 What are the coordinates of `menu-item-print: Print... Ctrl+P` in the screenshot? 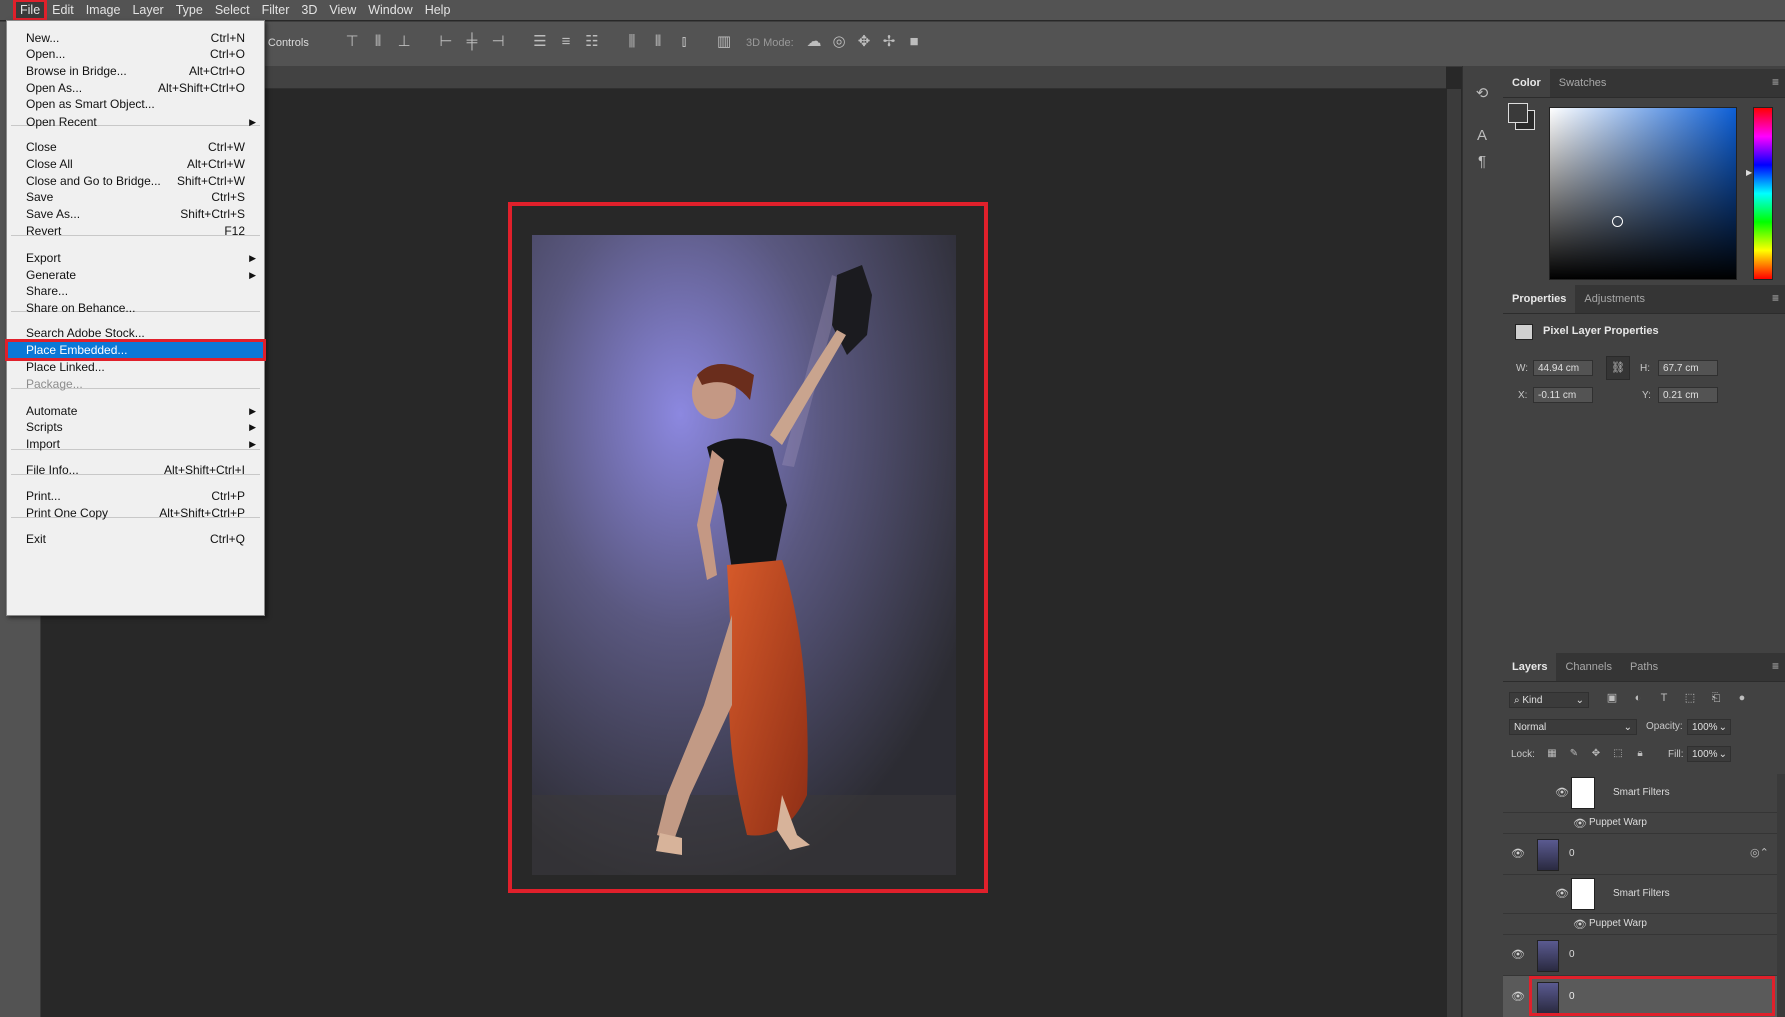 It's located at (135, 496).